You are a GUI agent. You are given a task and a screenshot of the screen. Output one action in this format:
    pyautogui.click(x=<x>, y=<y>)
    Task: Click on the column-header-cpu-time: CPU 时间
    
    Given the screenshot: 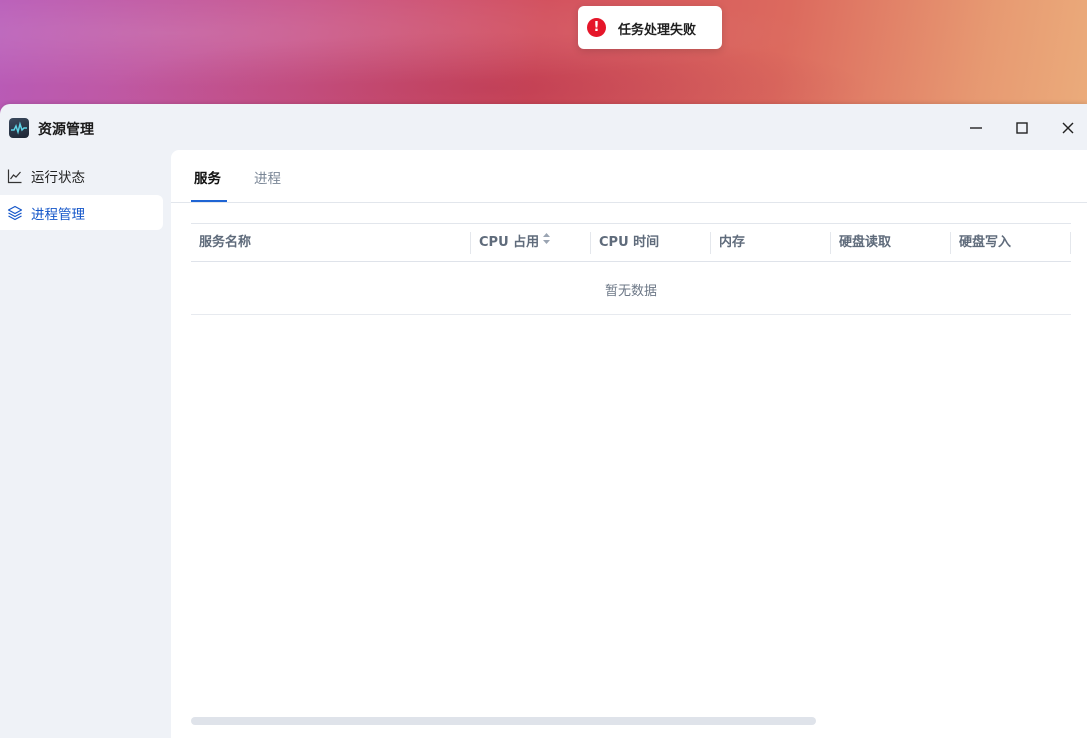 What is the action you would take?
    pyautogui.click(x=629, y=242)
    